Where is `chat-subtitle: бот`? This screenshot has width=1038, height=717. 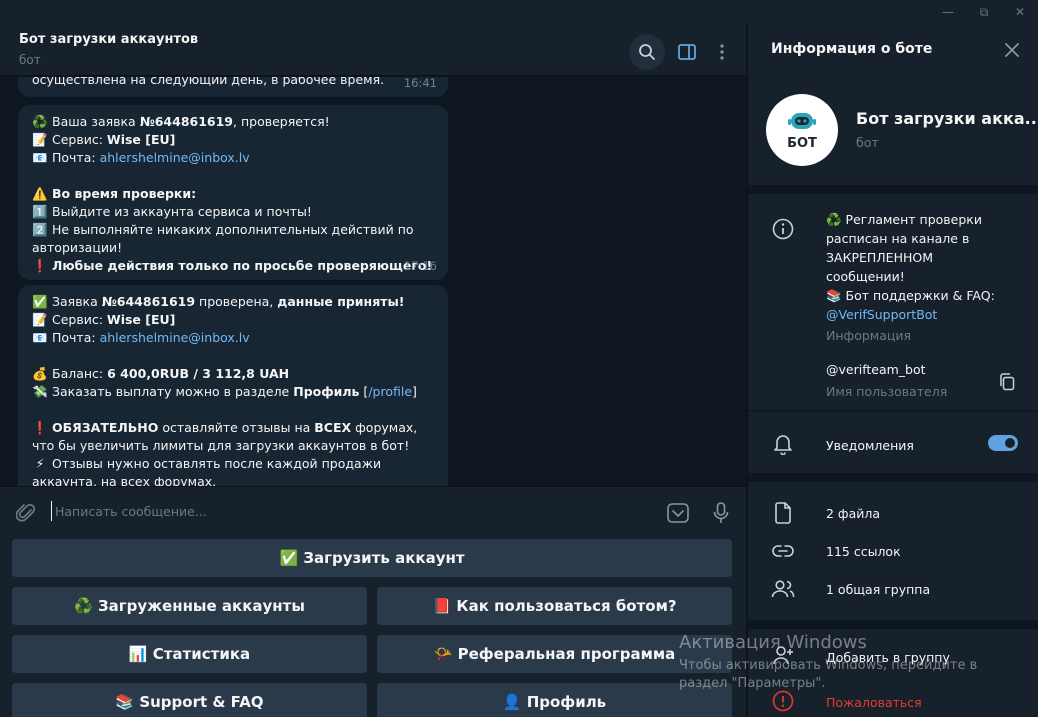
chat-subtitle: бот is located at coordinates (30, 60).